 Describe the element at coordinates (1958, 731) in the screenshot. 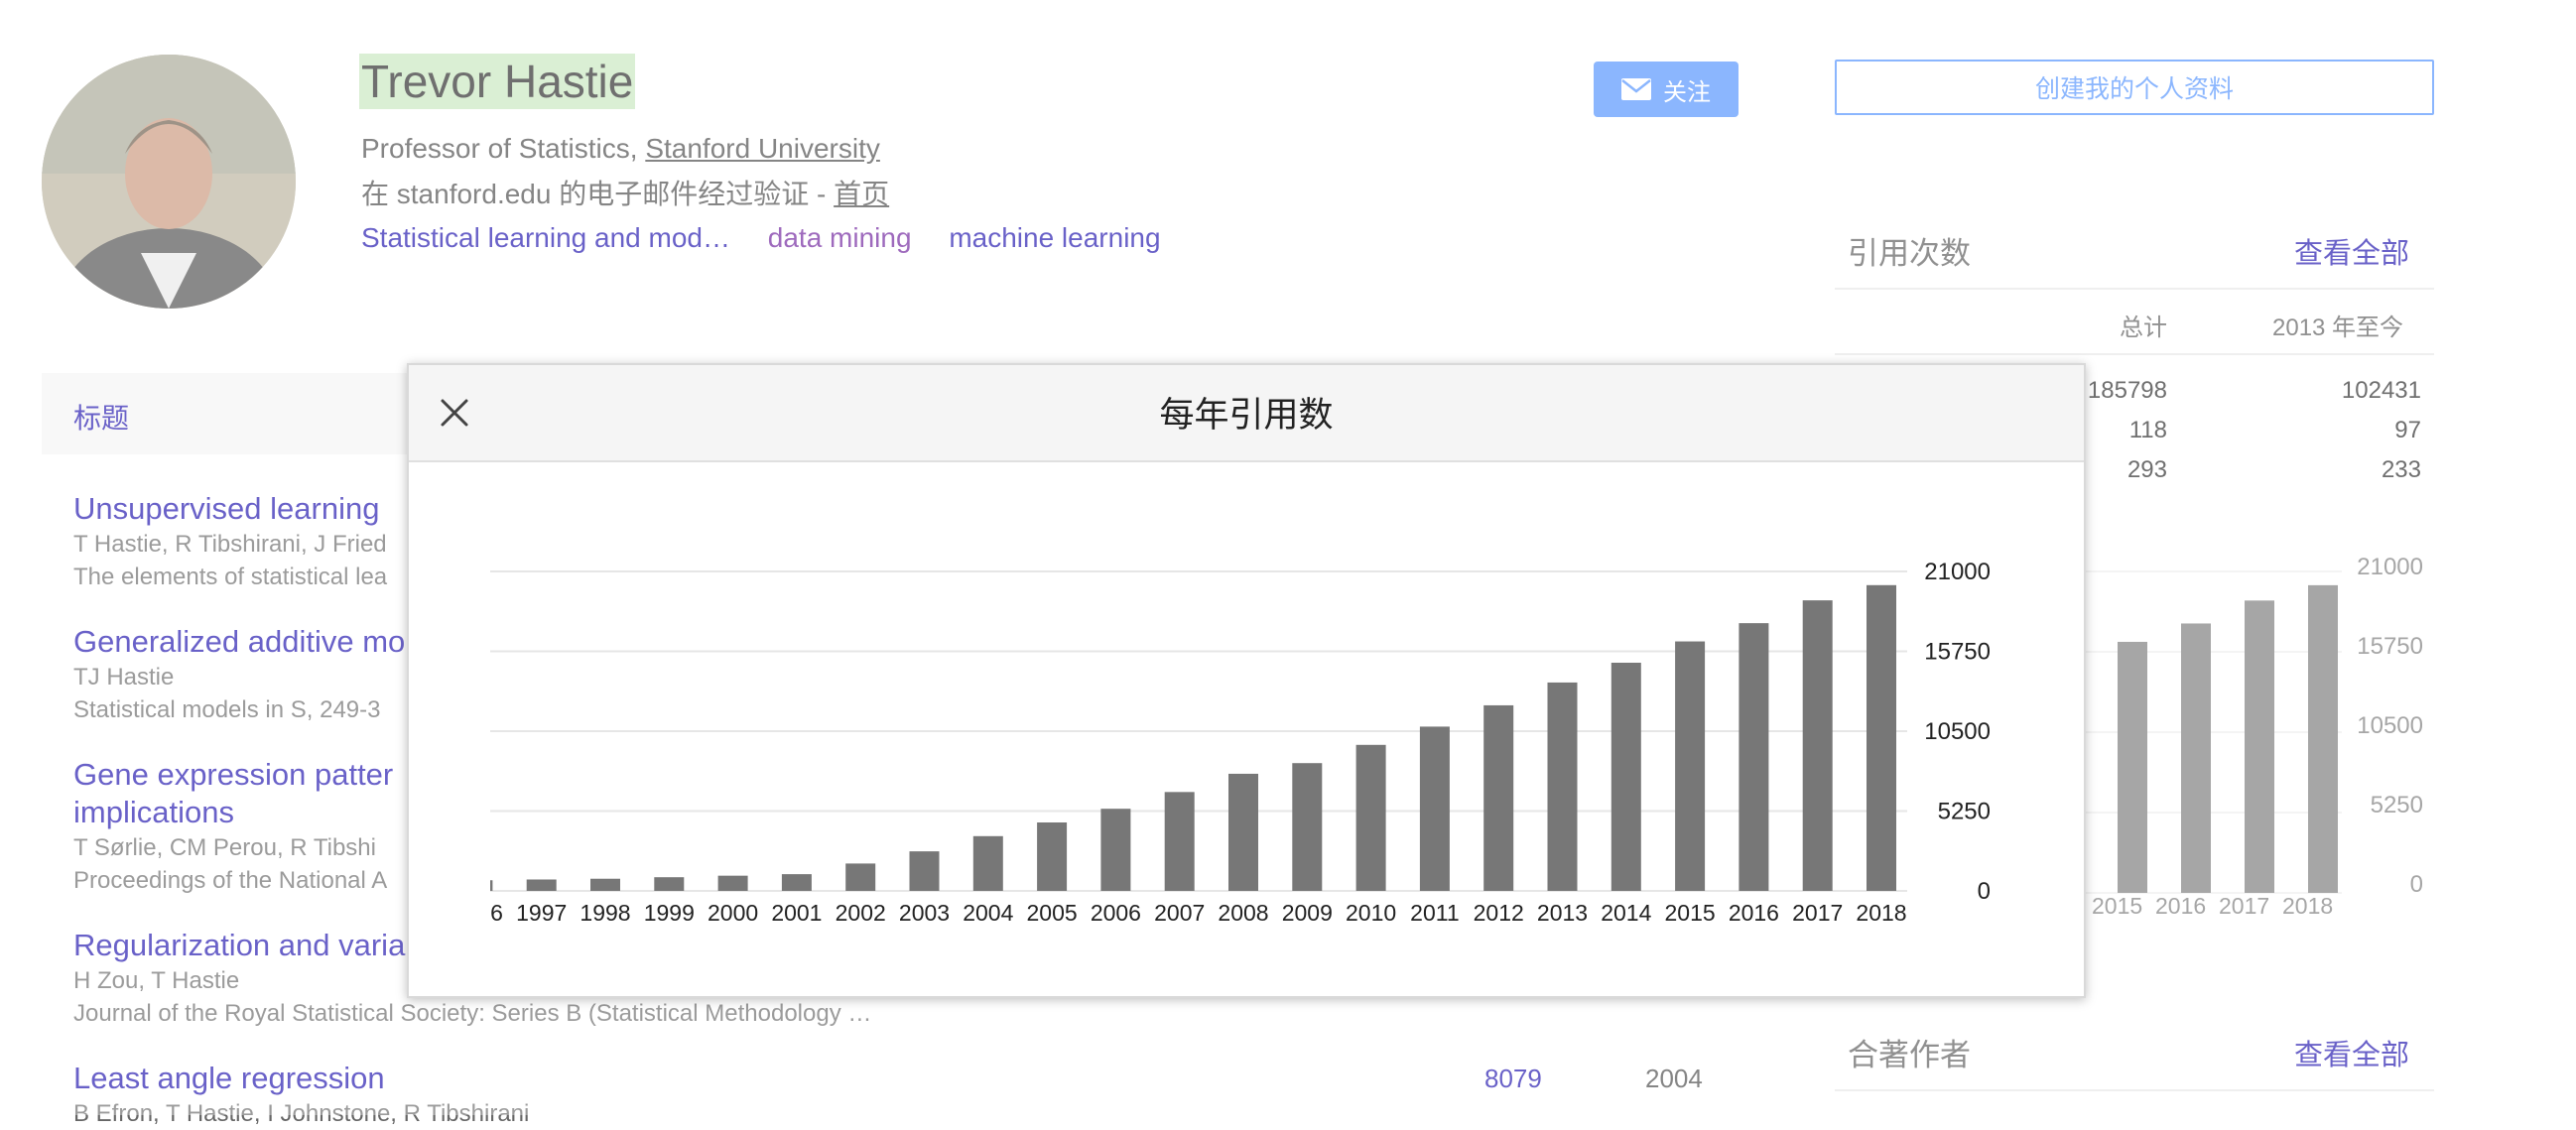

I see `y-tick-label: 10500` at that location.